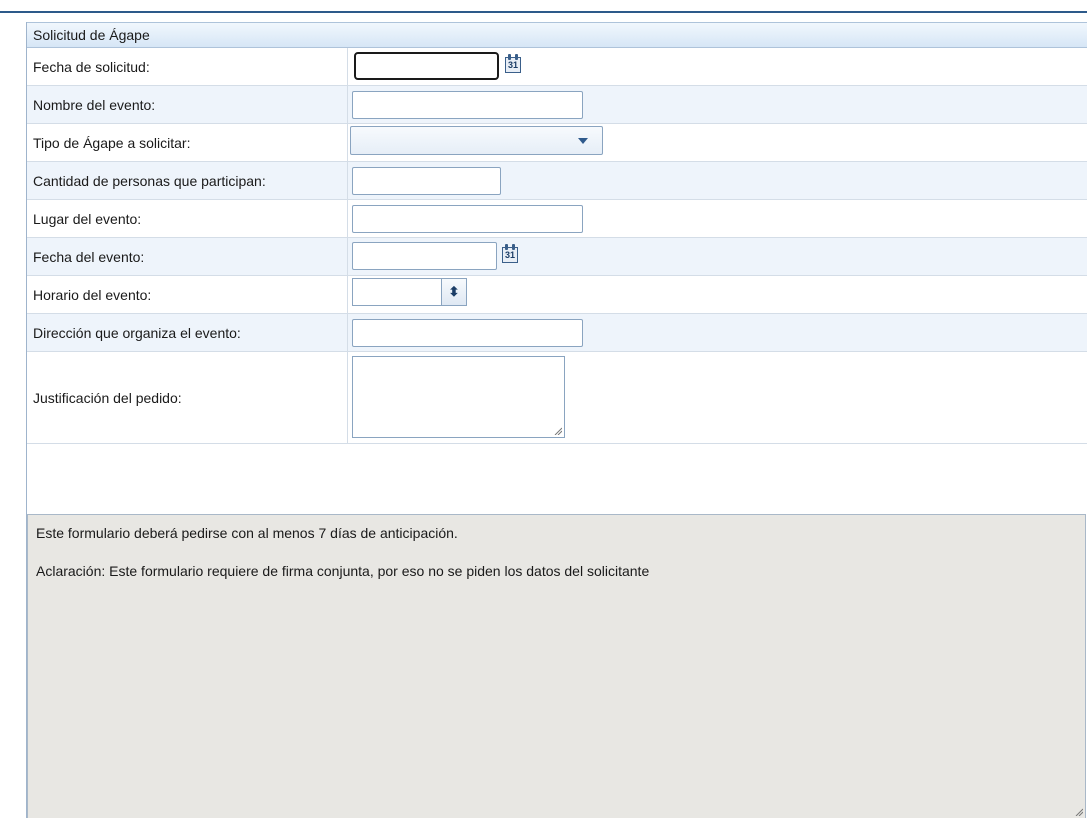 The image size is (1087, 818). I want to click on label-cantidad-personas: Cantidad de personas que participan:, so click(187, 180).